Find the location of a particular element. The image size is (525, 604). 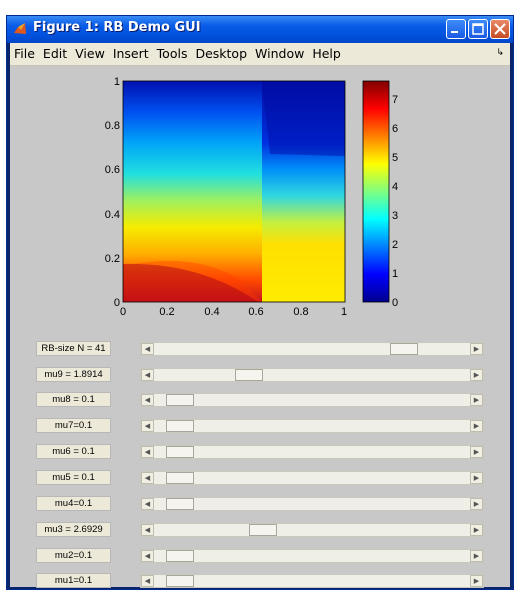

y-tick-label: 0.2 is located at coordinates (112, 259).